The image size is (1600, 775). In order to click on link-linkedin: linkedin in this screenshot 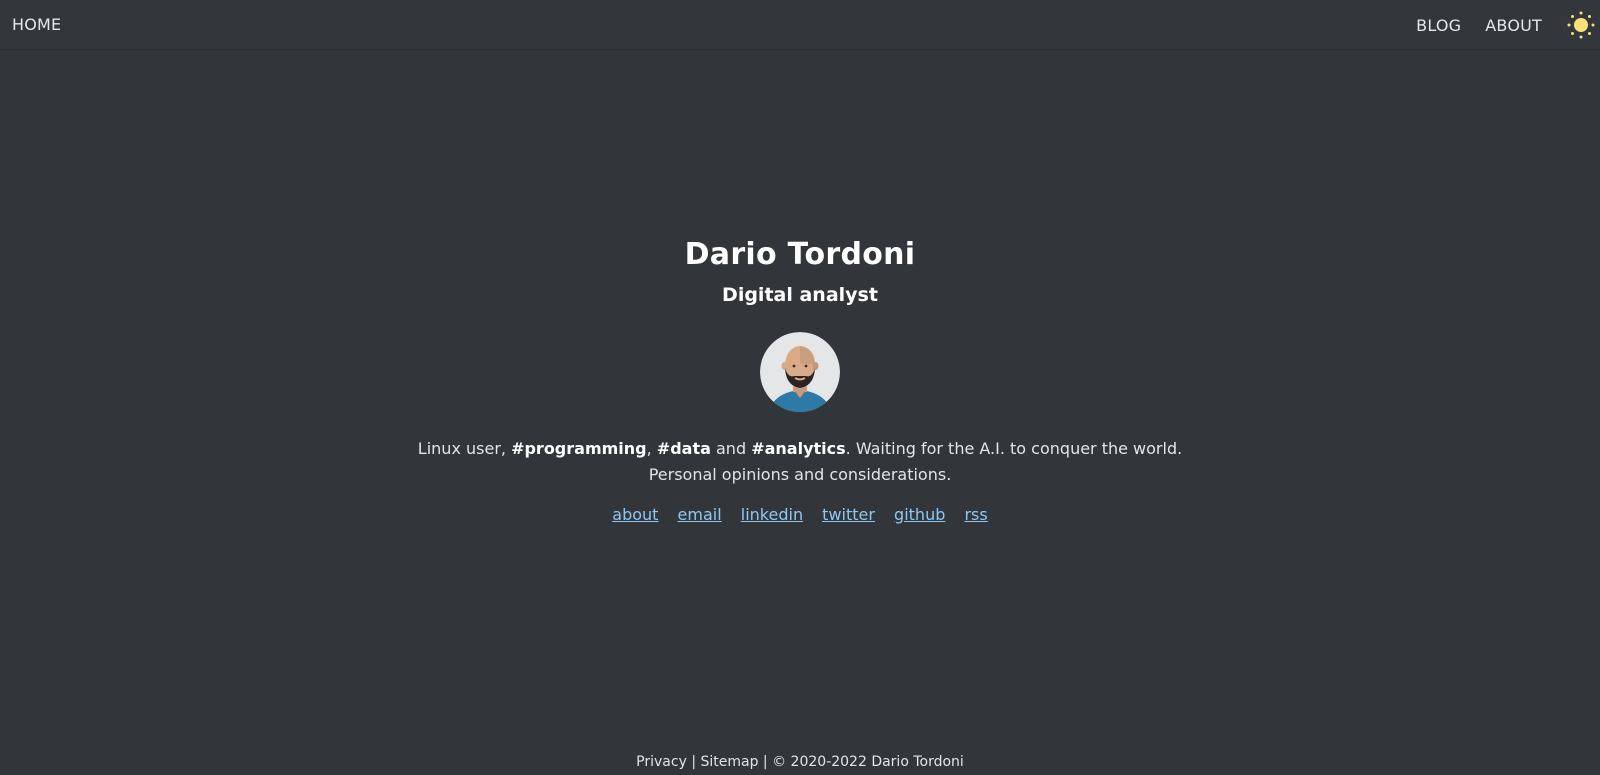, I will do `click(772, 514)`.